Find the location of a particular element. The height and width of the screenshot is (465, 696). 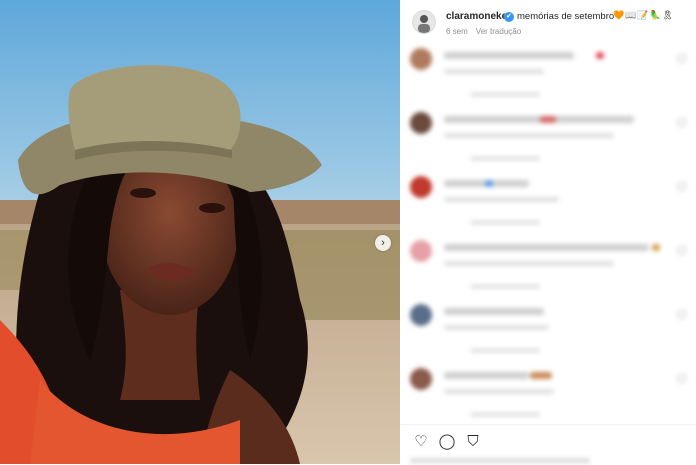

next-image-button: › is located at coordinates (383, 243).